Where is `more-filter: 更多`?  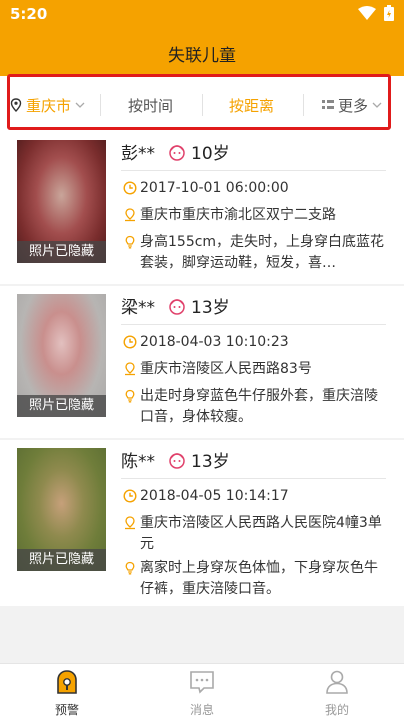
more-filter: 更多 is located at coordinates (352, 105).